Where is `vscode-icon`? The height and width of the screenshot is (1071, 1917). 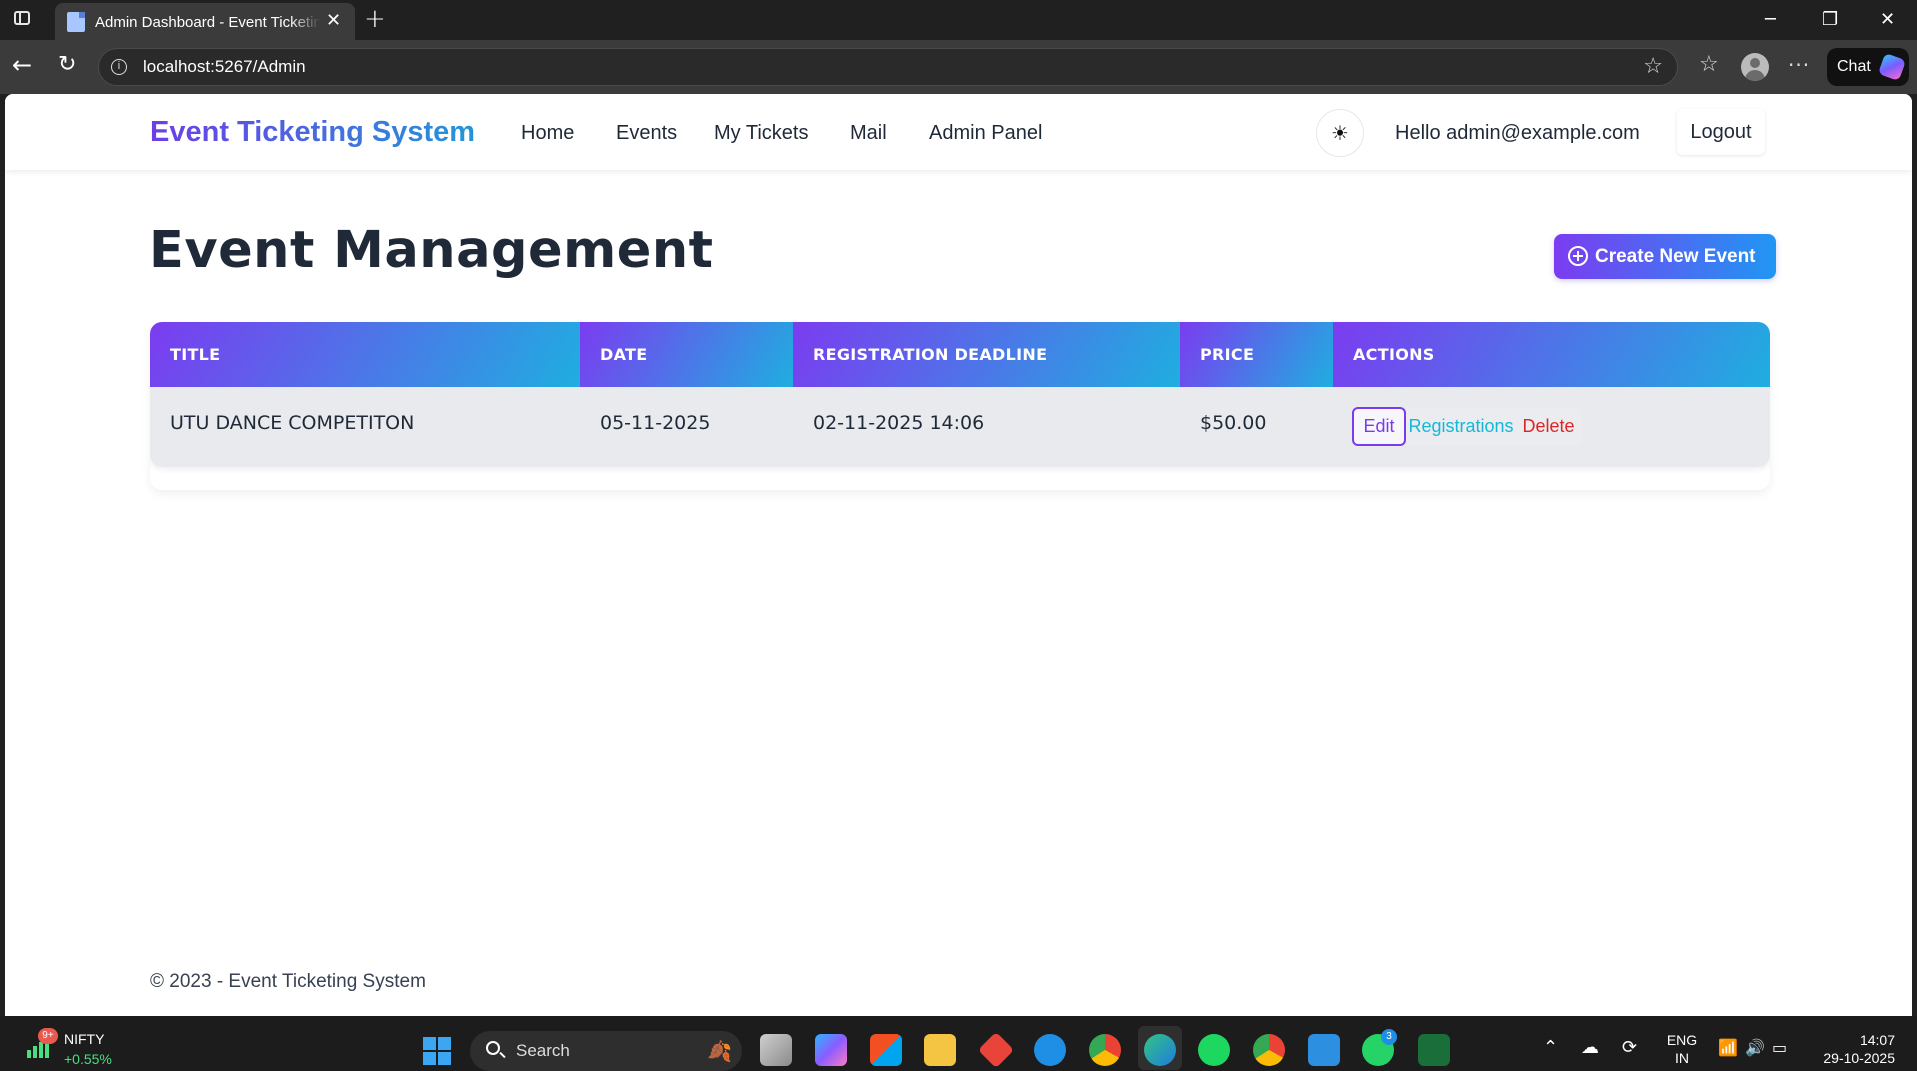
vscode-icon is located at coordinates (1324, 1050).